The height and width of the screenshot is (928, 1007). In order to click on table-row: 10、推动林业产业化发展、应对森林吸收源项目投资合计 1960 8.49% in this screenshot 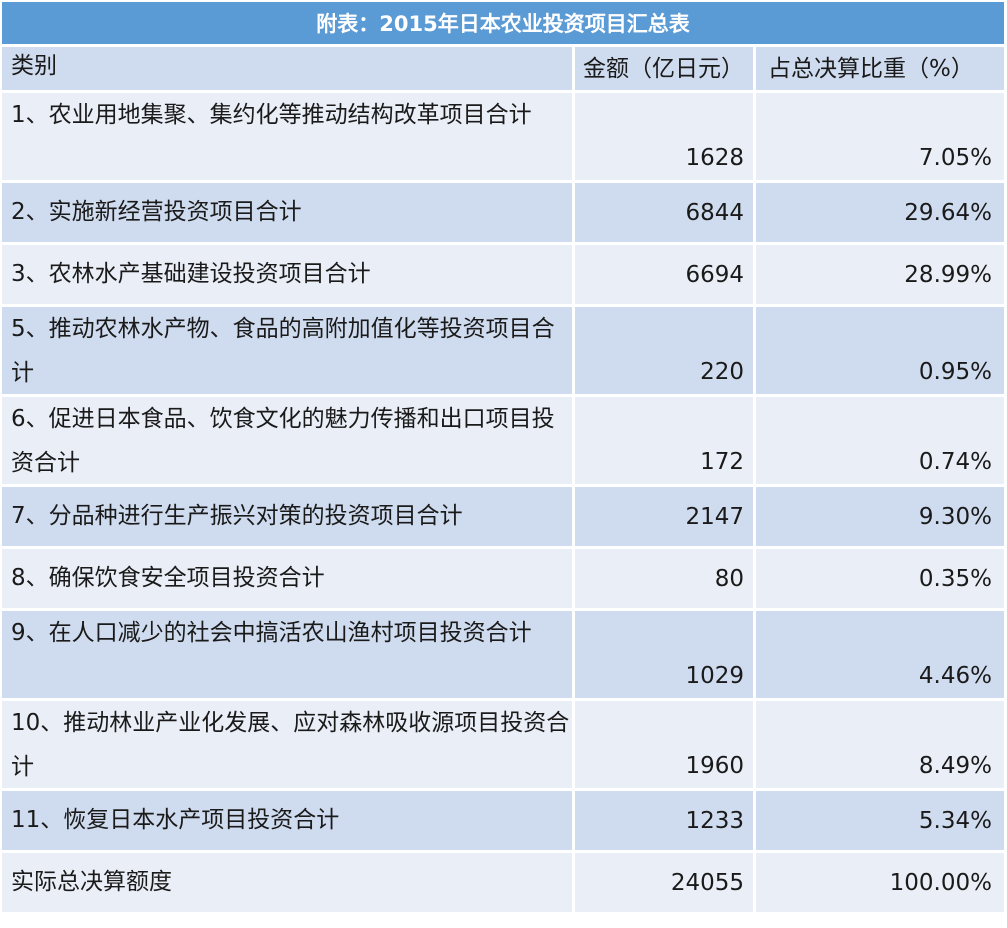, I will do `click(503, 746)`.